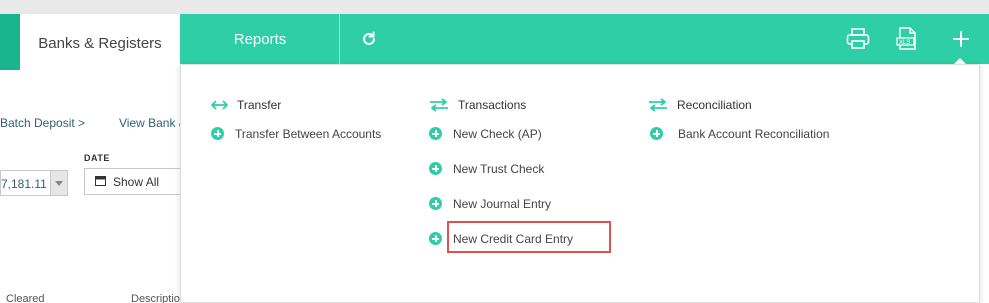 The image size is (989, 303). Describe the element at coordinates (136, 181) in the screenshot. I see `date-filter-value: Show All` at that location.